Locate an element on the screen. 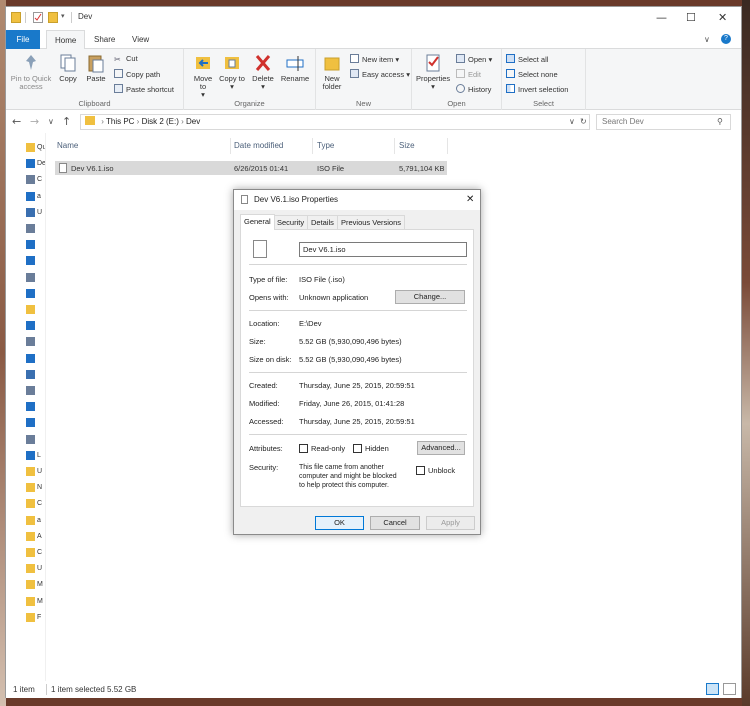 The width and height of the screenshot is (750, 706). cut-button: ✂ Cut is located at coordinates (126, 59).